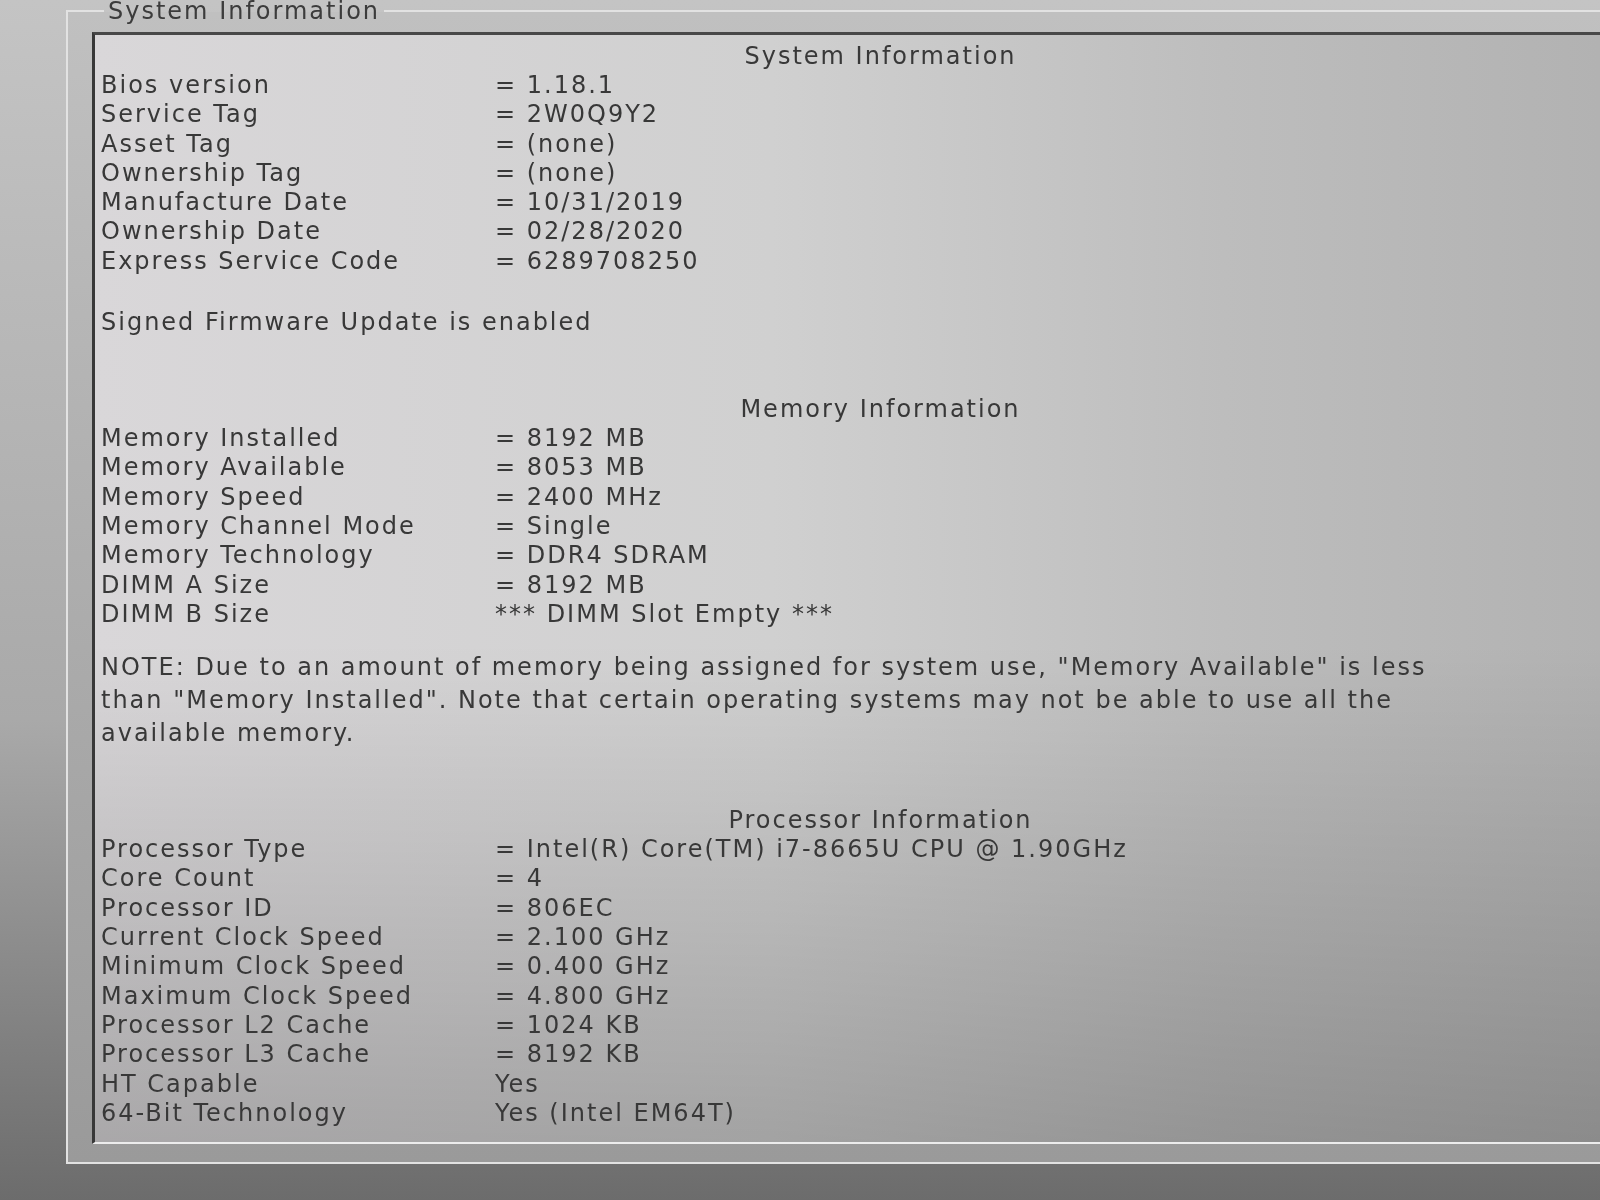 The height and width of the screenshot is (1200, 1600). Describe the element at coordinates (178, 879) in the screenshot. I see `field-label: Core Count` at that location.